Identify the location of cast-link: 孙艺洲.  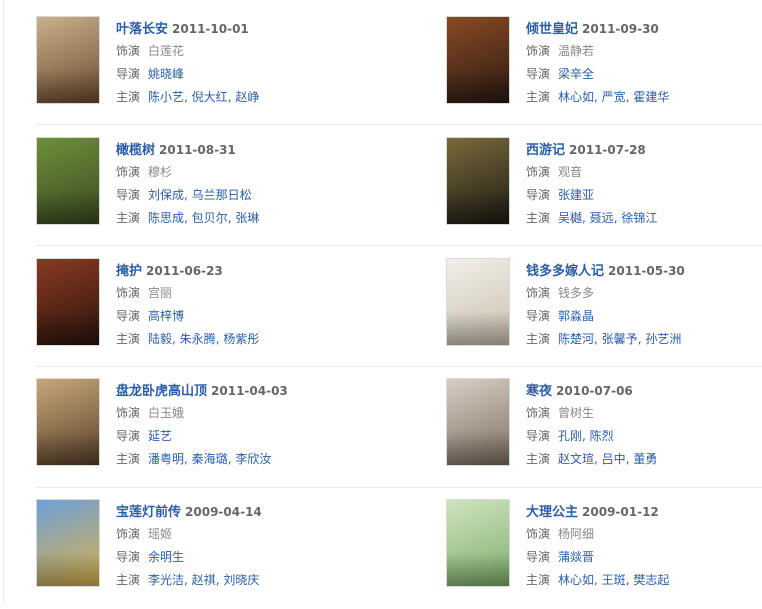
(663, 339).